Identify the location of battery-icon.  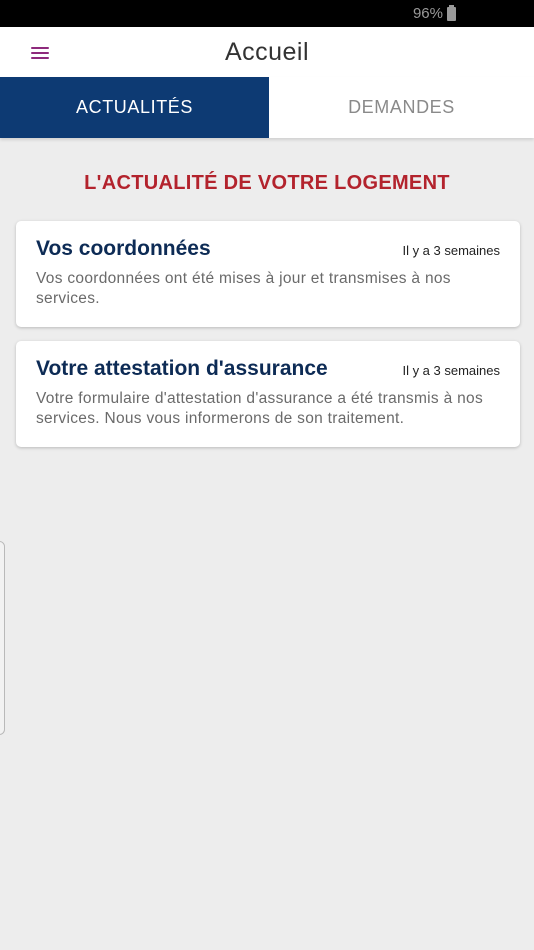
(451, 12).